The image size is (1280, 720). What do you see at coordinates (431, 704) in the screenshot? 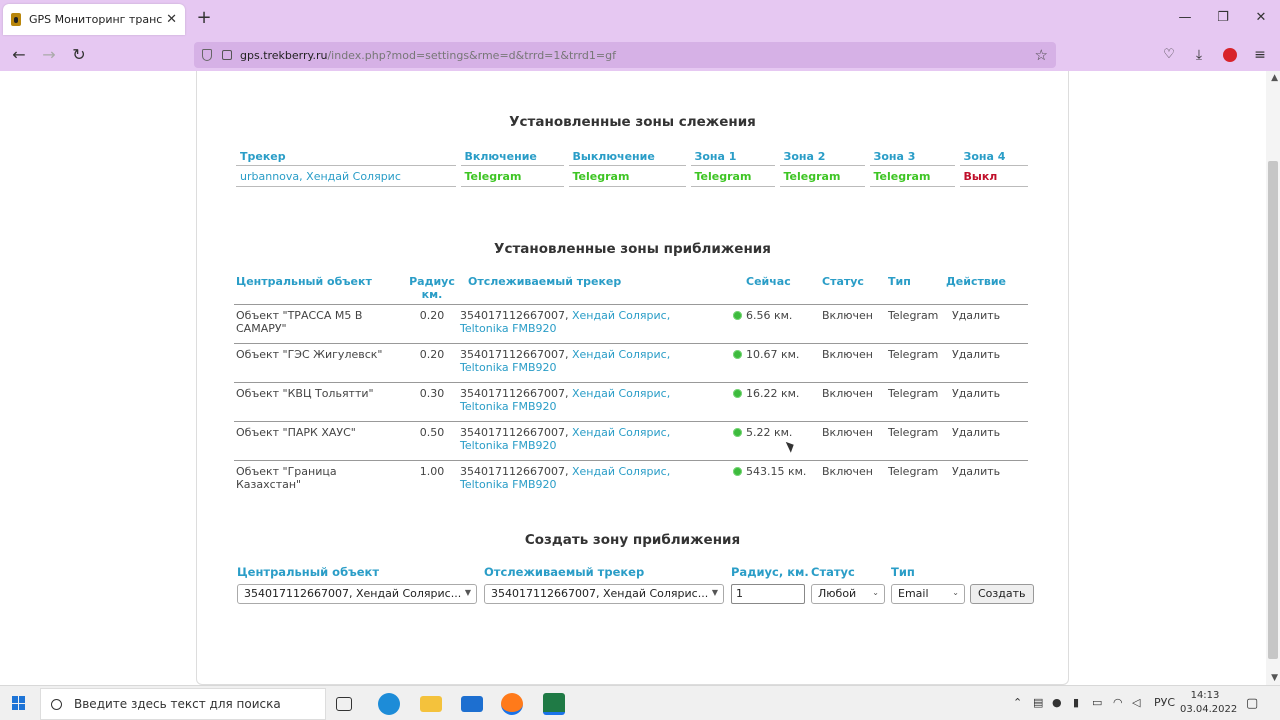
I see `file-explorer-icon` at bounding box center [431, 704].